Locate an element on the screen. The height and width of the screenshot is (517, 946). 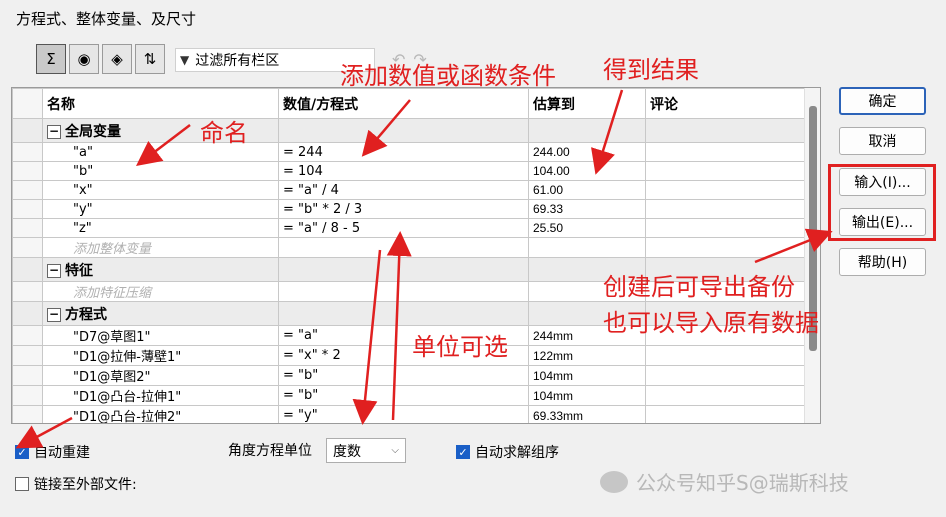
table-row: "D1@凸台-拉伸1" = "b" 104mm is located at coordinates (409, 395).